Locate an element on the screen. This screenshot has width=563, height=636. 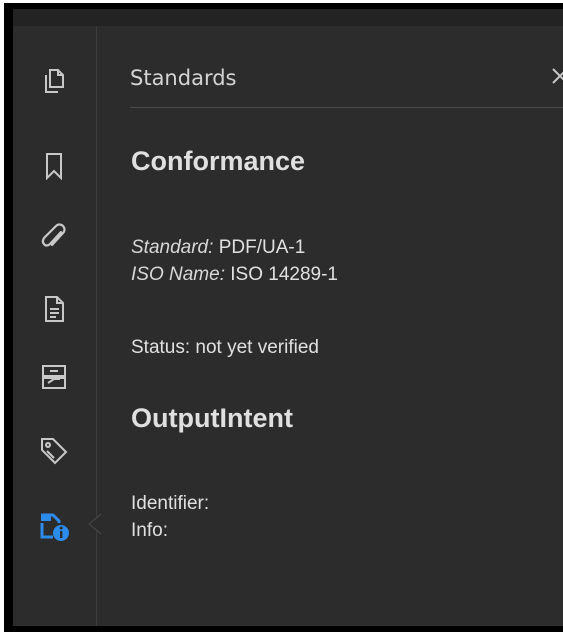
panel-title: Standards is located at coordinates (183, 78).